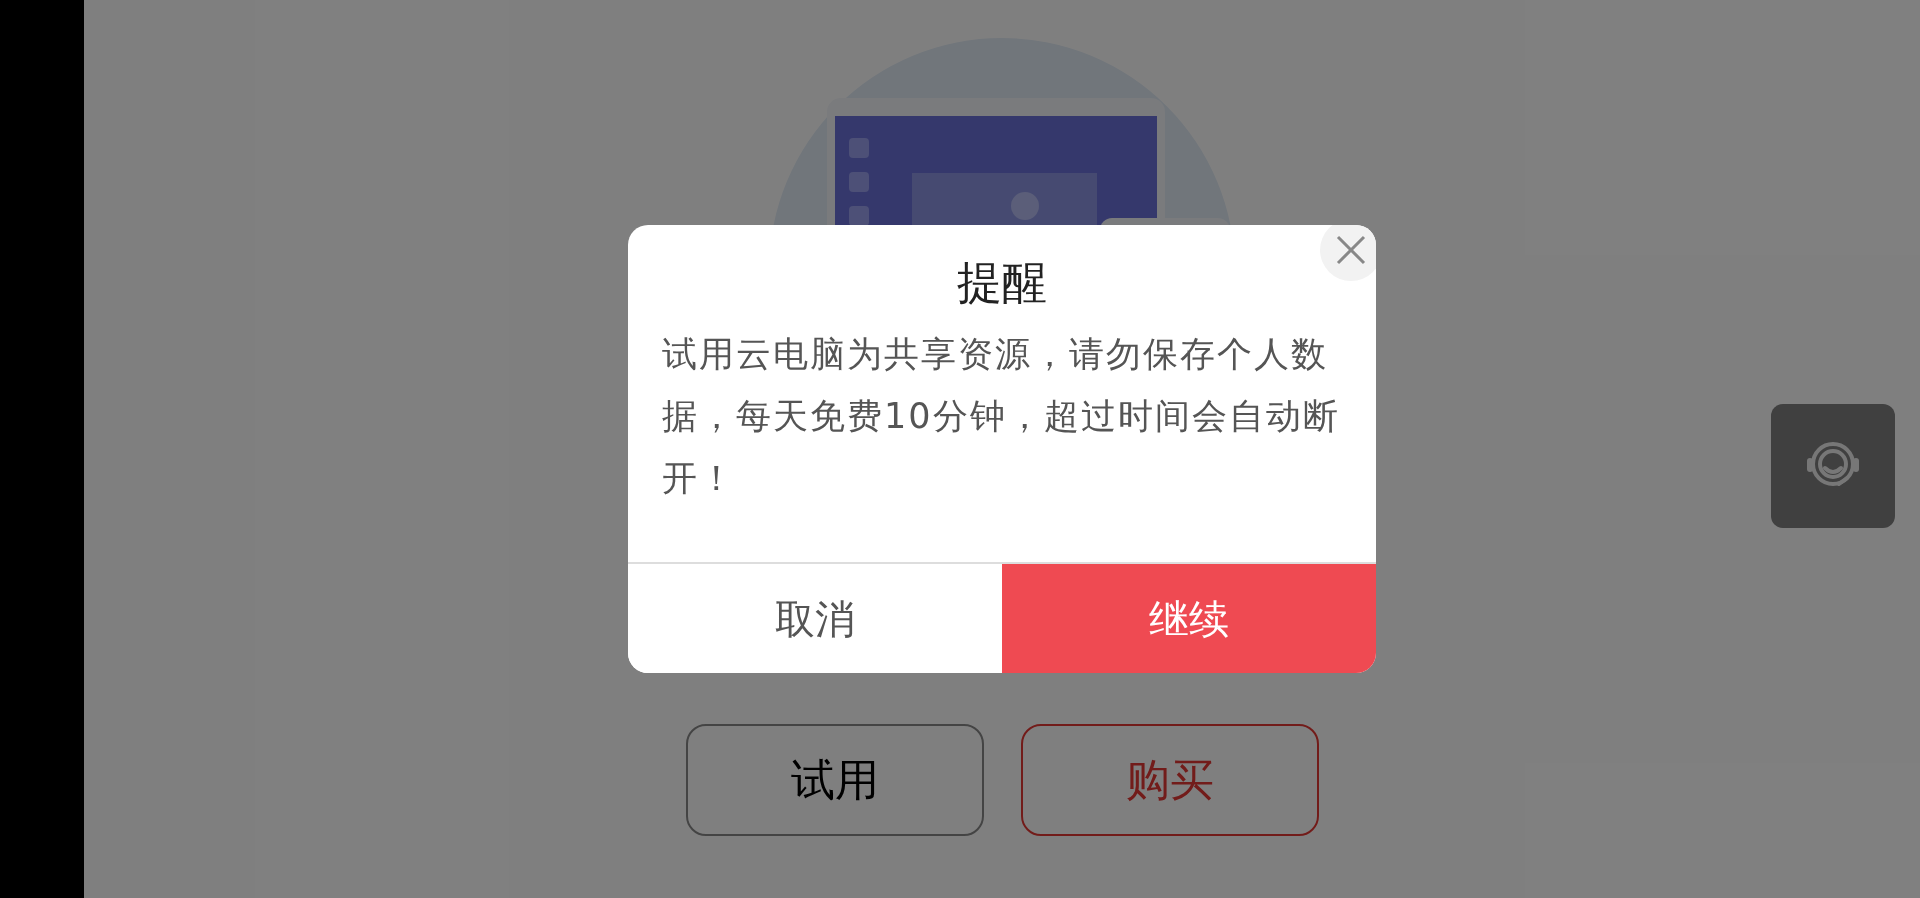  What do you see at coordinates (1169, 780) in the screenshot?
I see `buy-button: 购买` at bounding box center [1169, 780].